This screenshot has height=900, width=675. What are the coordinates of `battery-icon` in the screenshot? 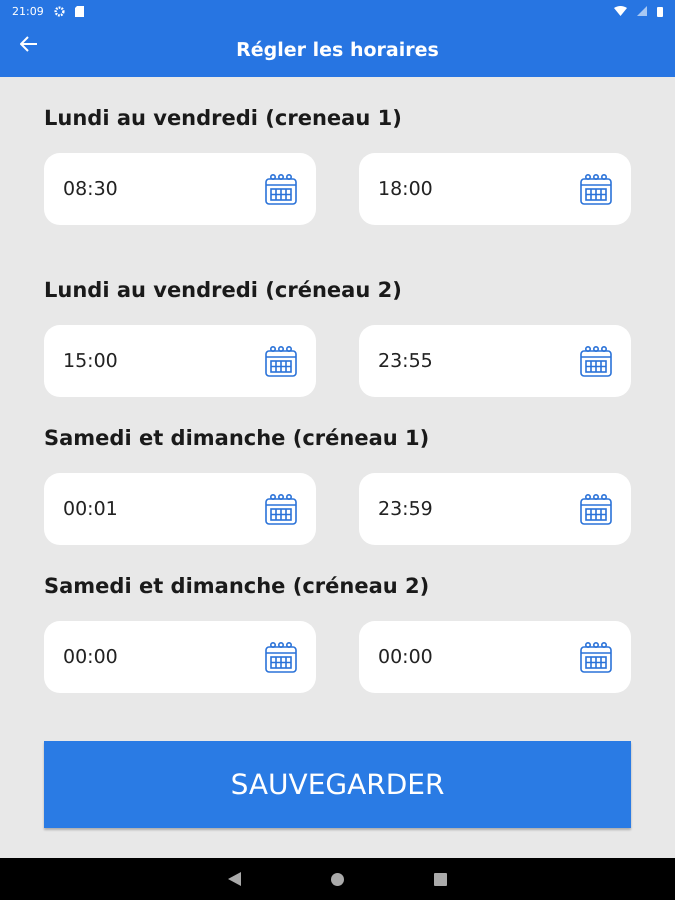 It's located at (660, 11).